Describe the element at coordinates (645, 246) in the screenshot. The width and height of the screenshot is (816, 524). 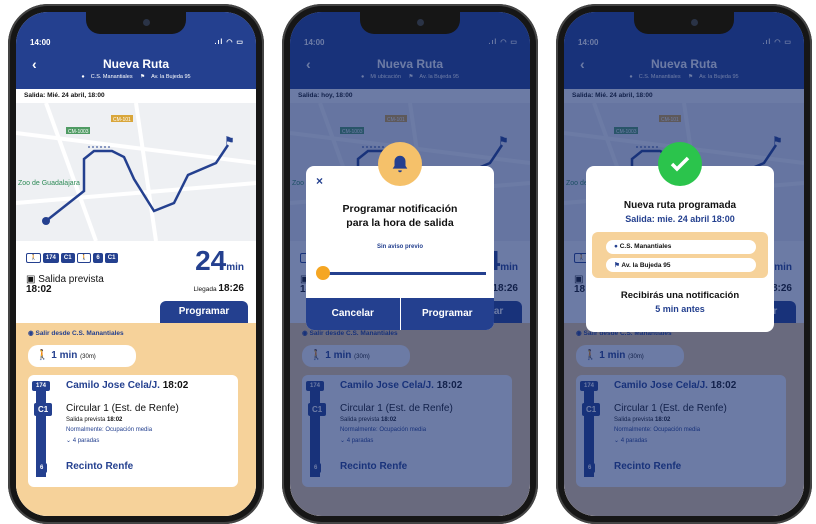
I see `confirm-from-label: C.S. Manantiales` at that location.